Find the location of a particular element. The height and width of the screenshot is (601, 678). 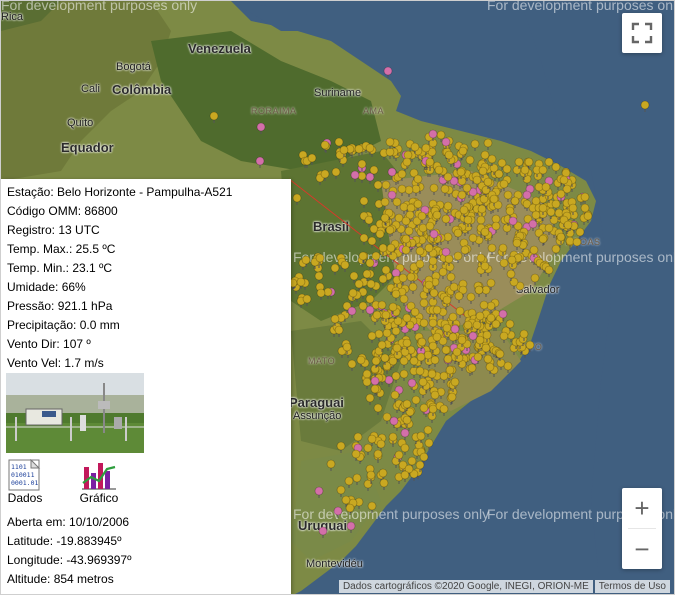

zoom-in-button: + is located at coordinates (642, 508).